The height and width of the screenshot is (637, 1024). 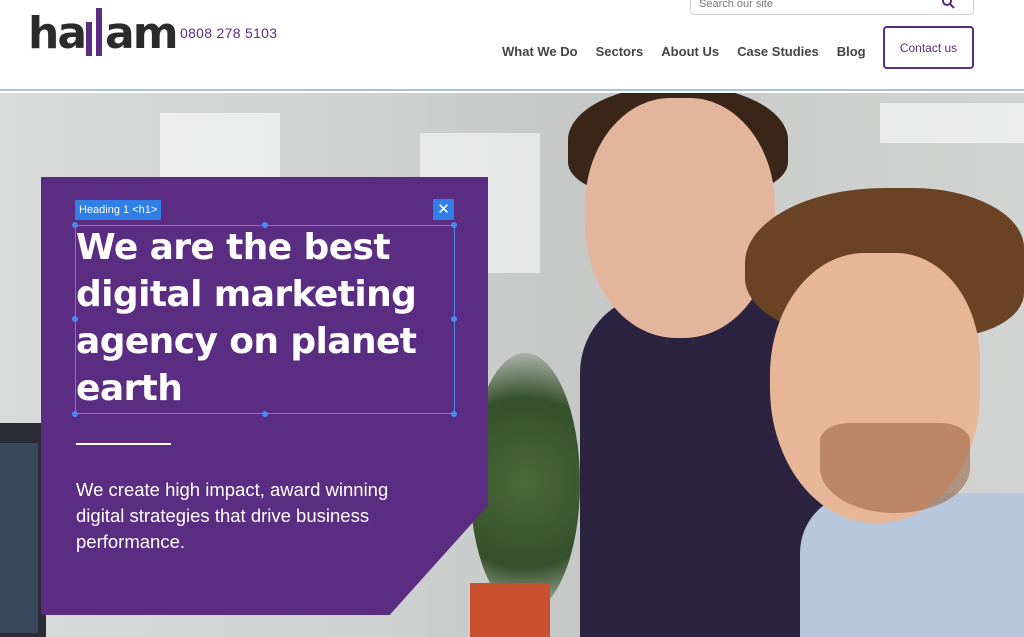 What do you see at coordinates (118, 210) in the screenshot?
I see `element-tag-label: Heading 1 <h1>` at bounding box center [118, 210].